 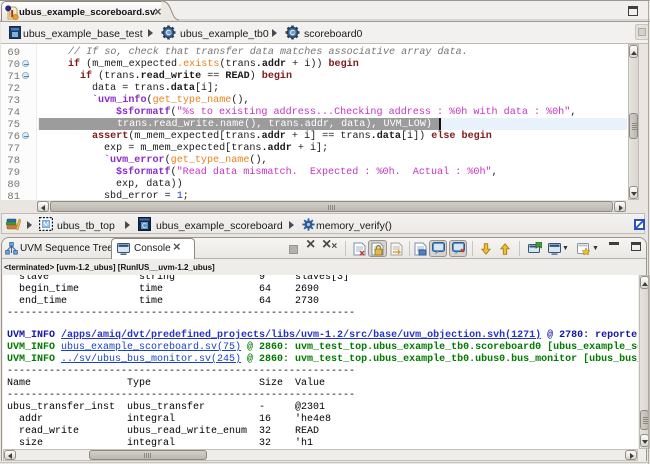 What do you see at coordinates (46, 225) in the screenshot?
I see `svg-text: M` at bounding box center [46, 225].